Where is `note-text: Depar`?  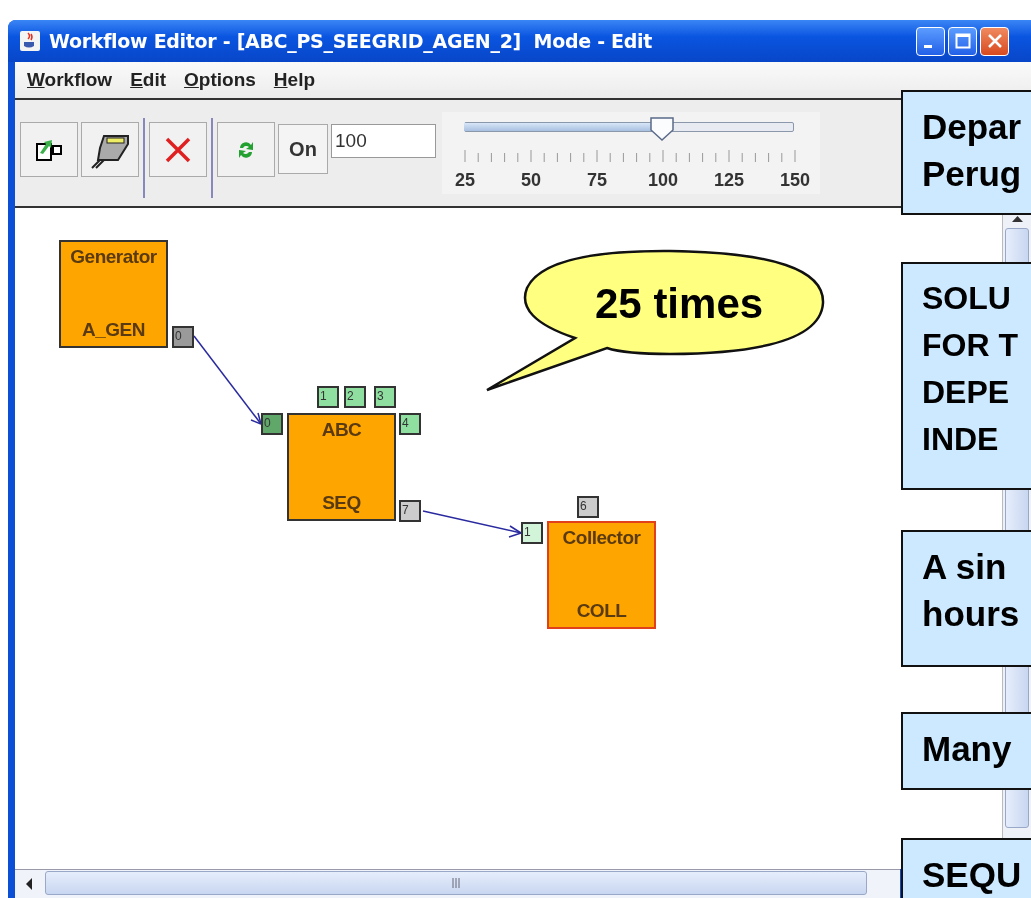 note-text: Depar is located at coordinates (972, 127).